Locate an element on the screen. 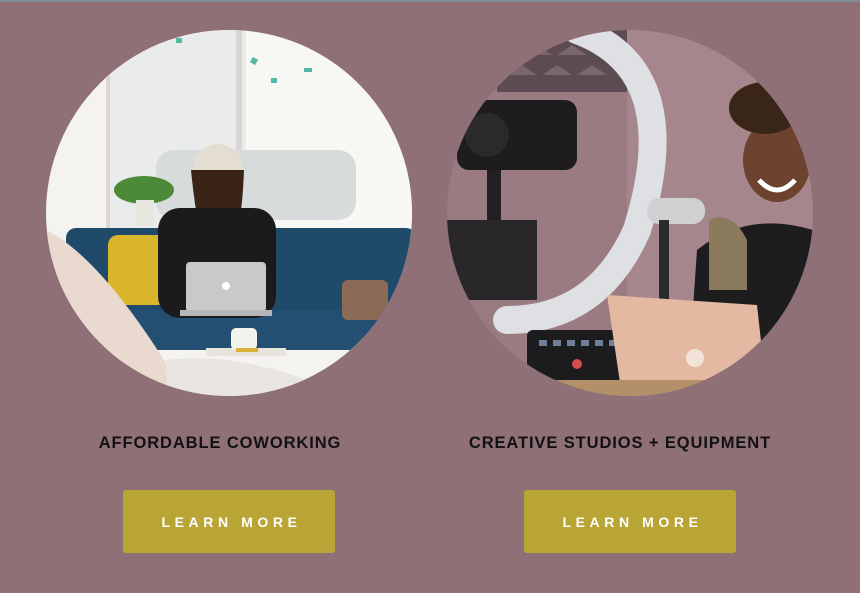  coworking-title: AFFORDABLE COWORKING is located at coordinates (220, 443).